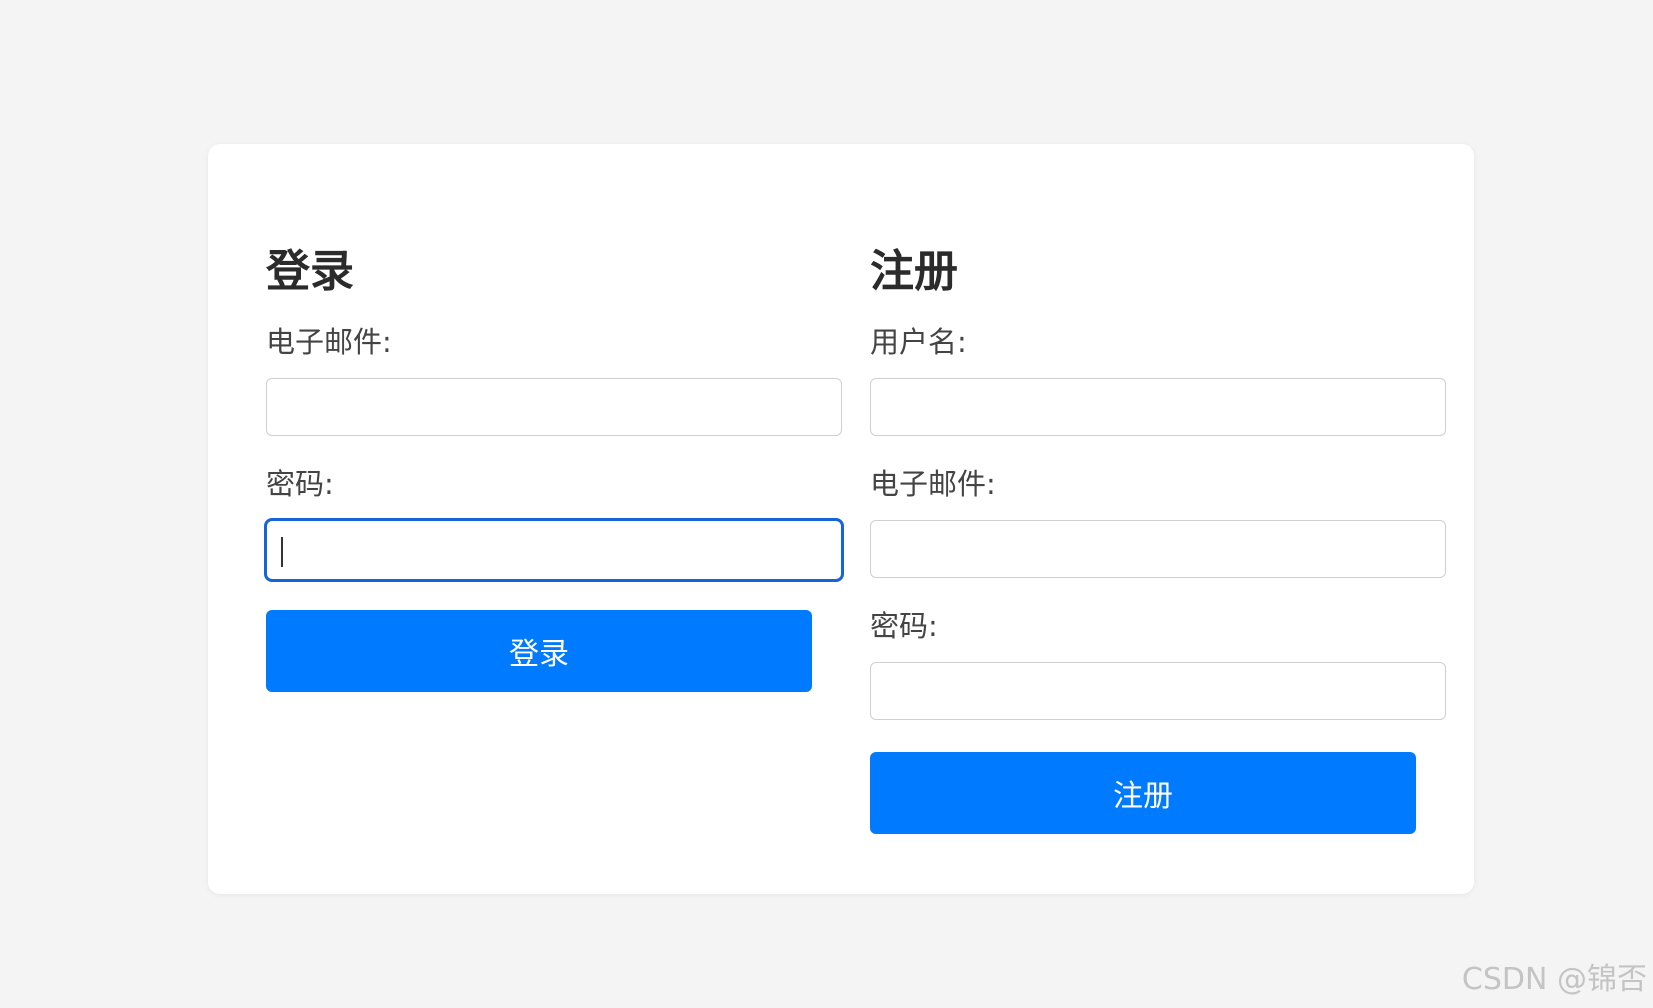  Describe the element at coordinates (329, 342) in the screenshot. I see `login-email-label: 电子邮件:` at that location.